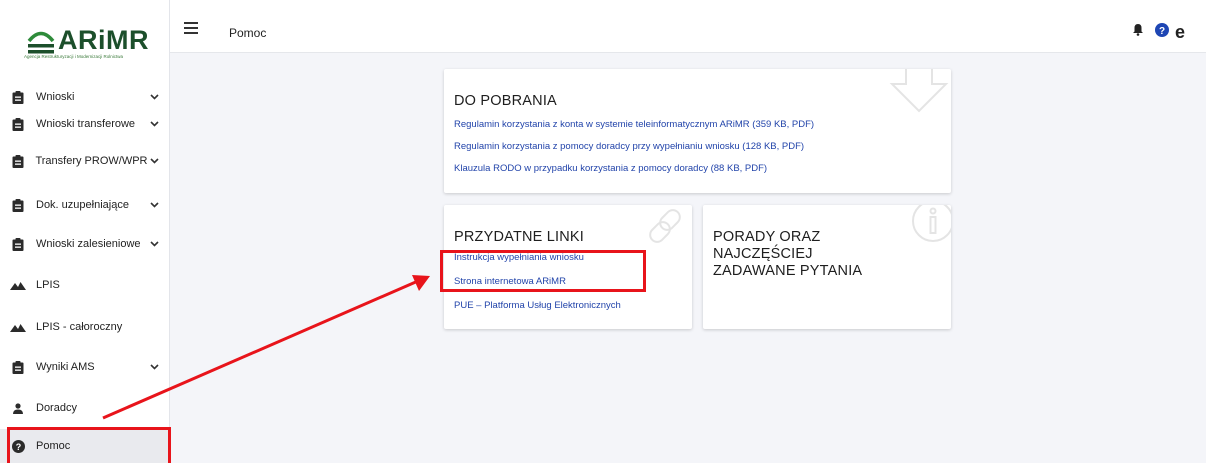 This screenshot has width=1206, height=463. What do you see at coordinates (665, 226) in the screenshot?
I see `link-bg-icon` at bounding box center [665, 226].